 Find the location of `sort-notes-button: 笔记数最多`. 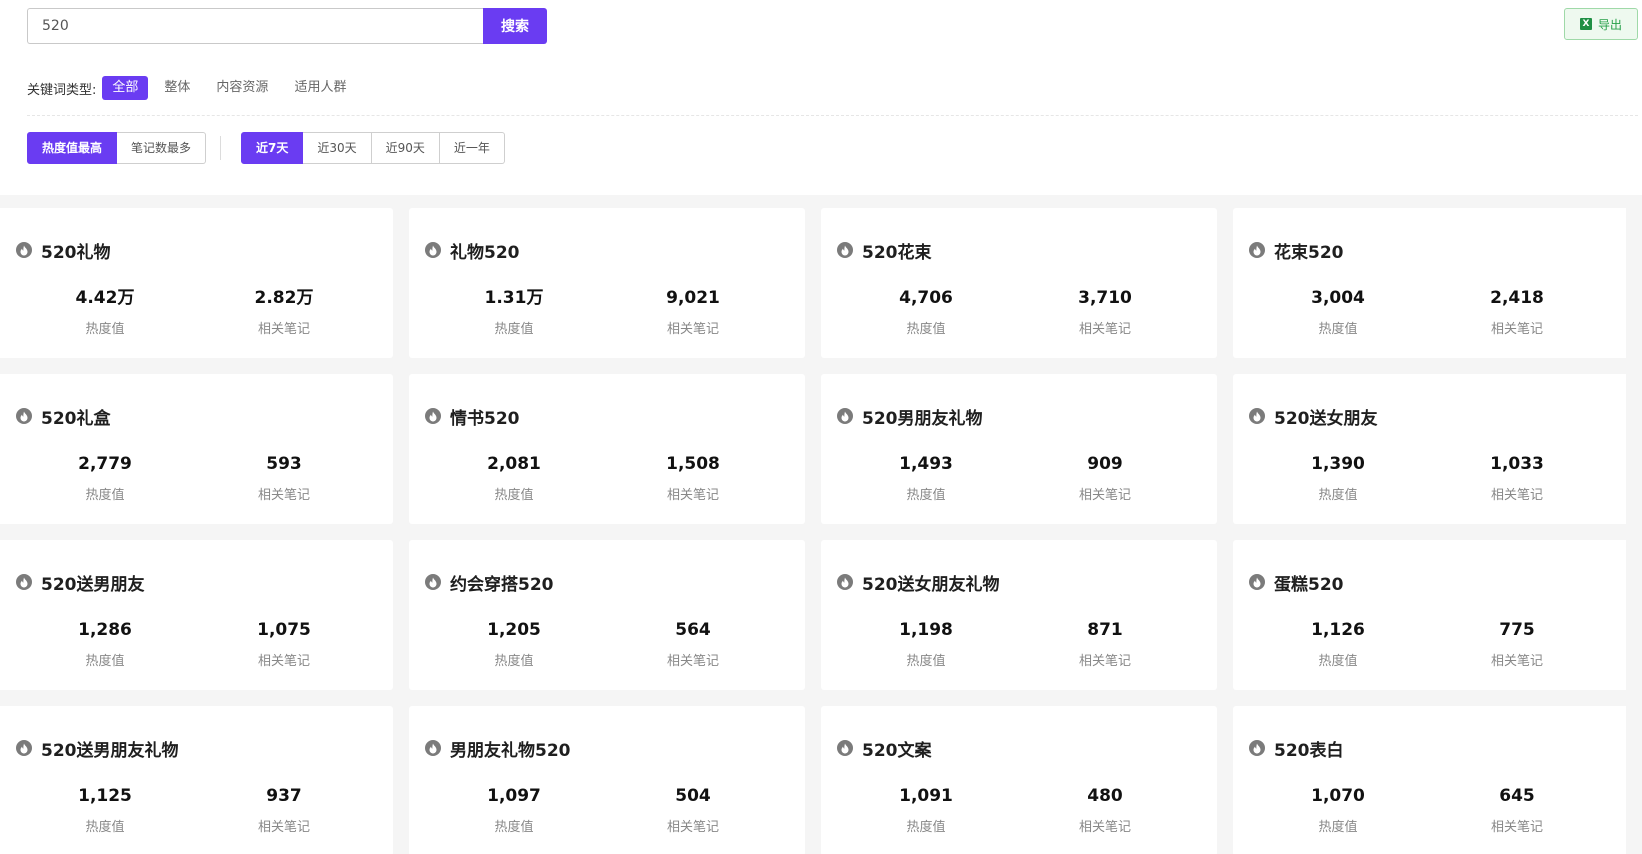

sort-notes-button: 笔记数最多 is located at coordinates (162, 148).